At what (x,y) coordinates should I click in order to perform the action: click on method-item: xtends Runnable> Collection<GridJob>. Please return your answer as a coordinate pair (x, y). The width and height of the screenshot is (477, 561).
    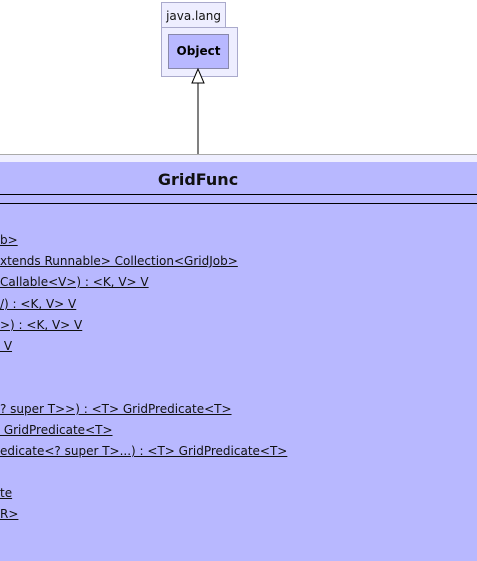
    Looking at the image, I should click on (119, 261).